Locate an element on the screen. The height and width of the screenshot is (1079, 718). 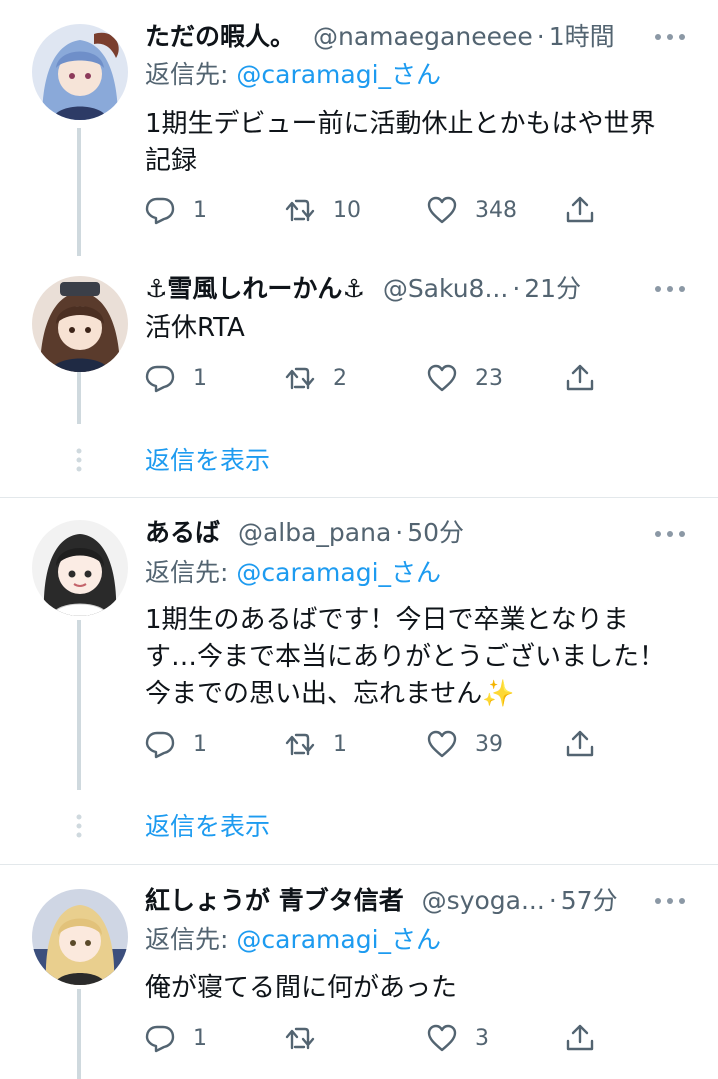
retweet-button: 10 is located at coordinates (323, 210).